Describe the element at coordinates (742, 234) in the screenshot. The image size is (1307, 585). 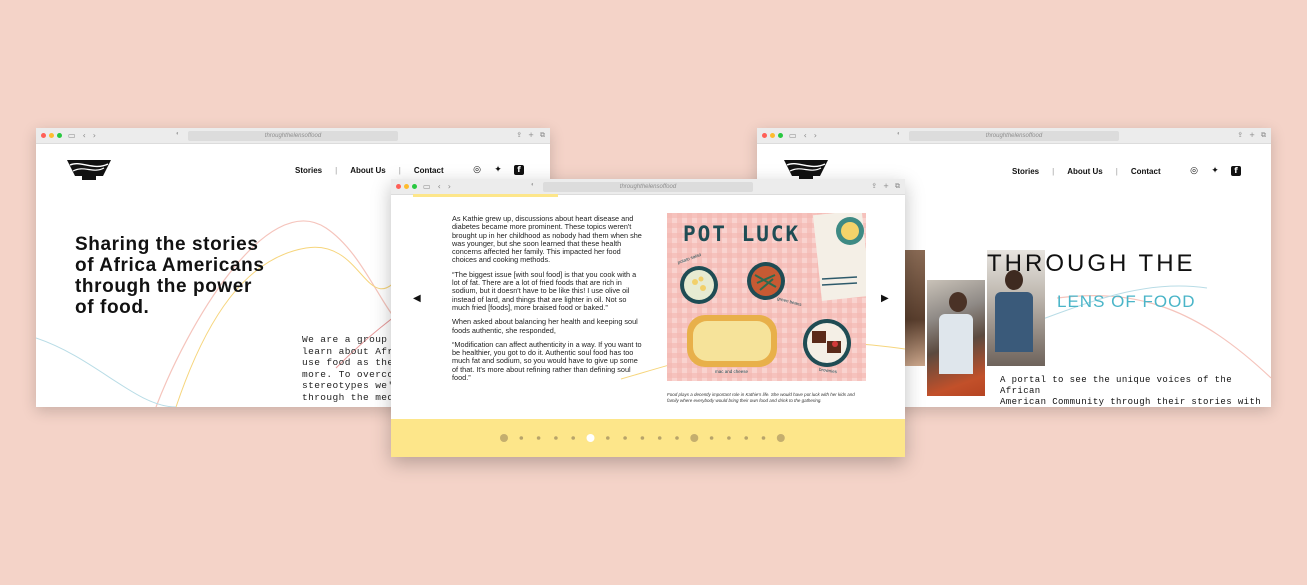
I see `illustration-title: POT LUCK` at that location.